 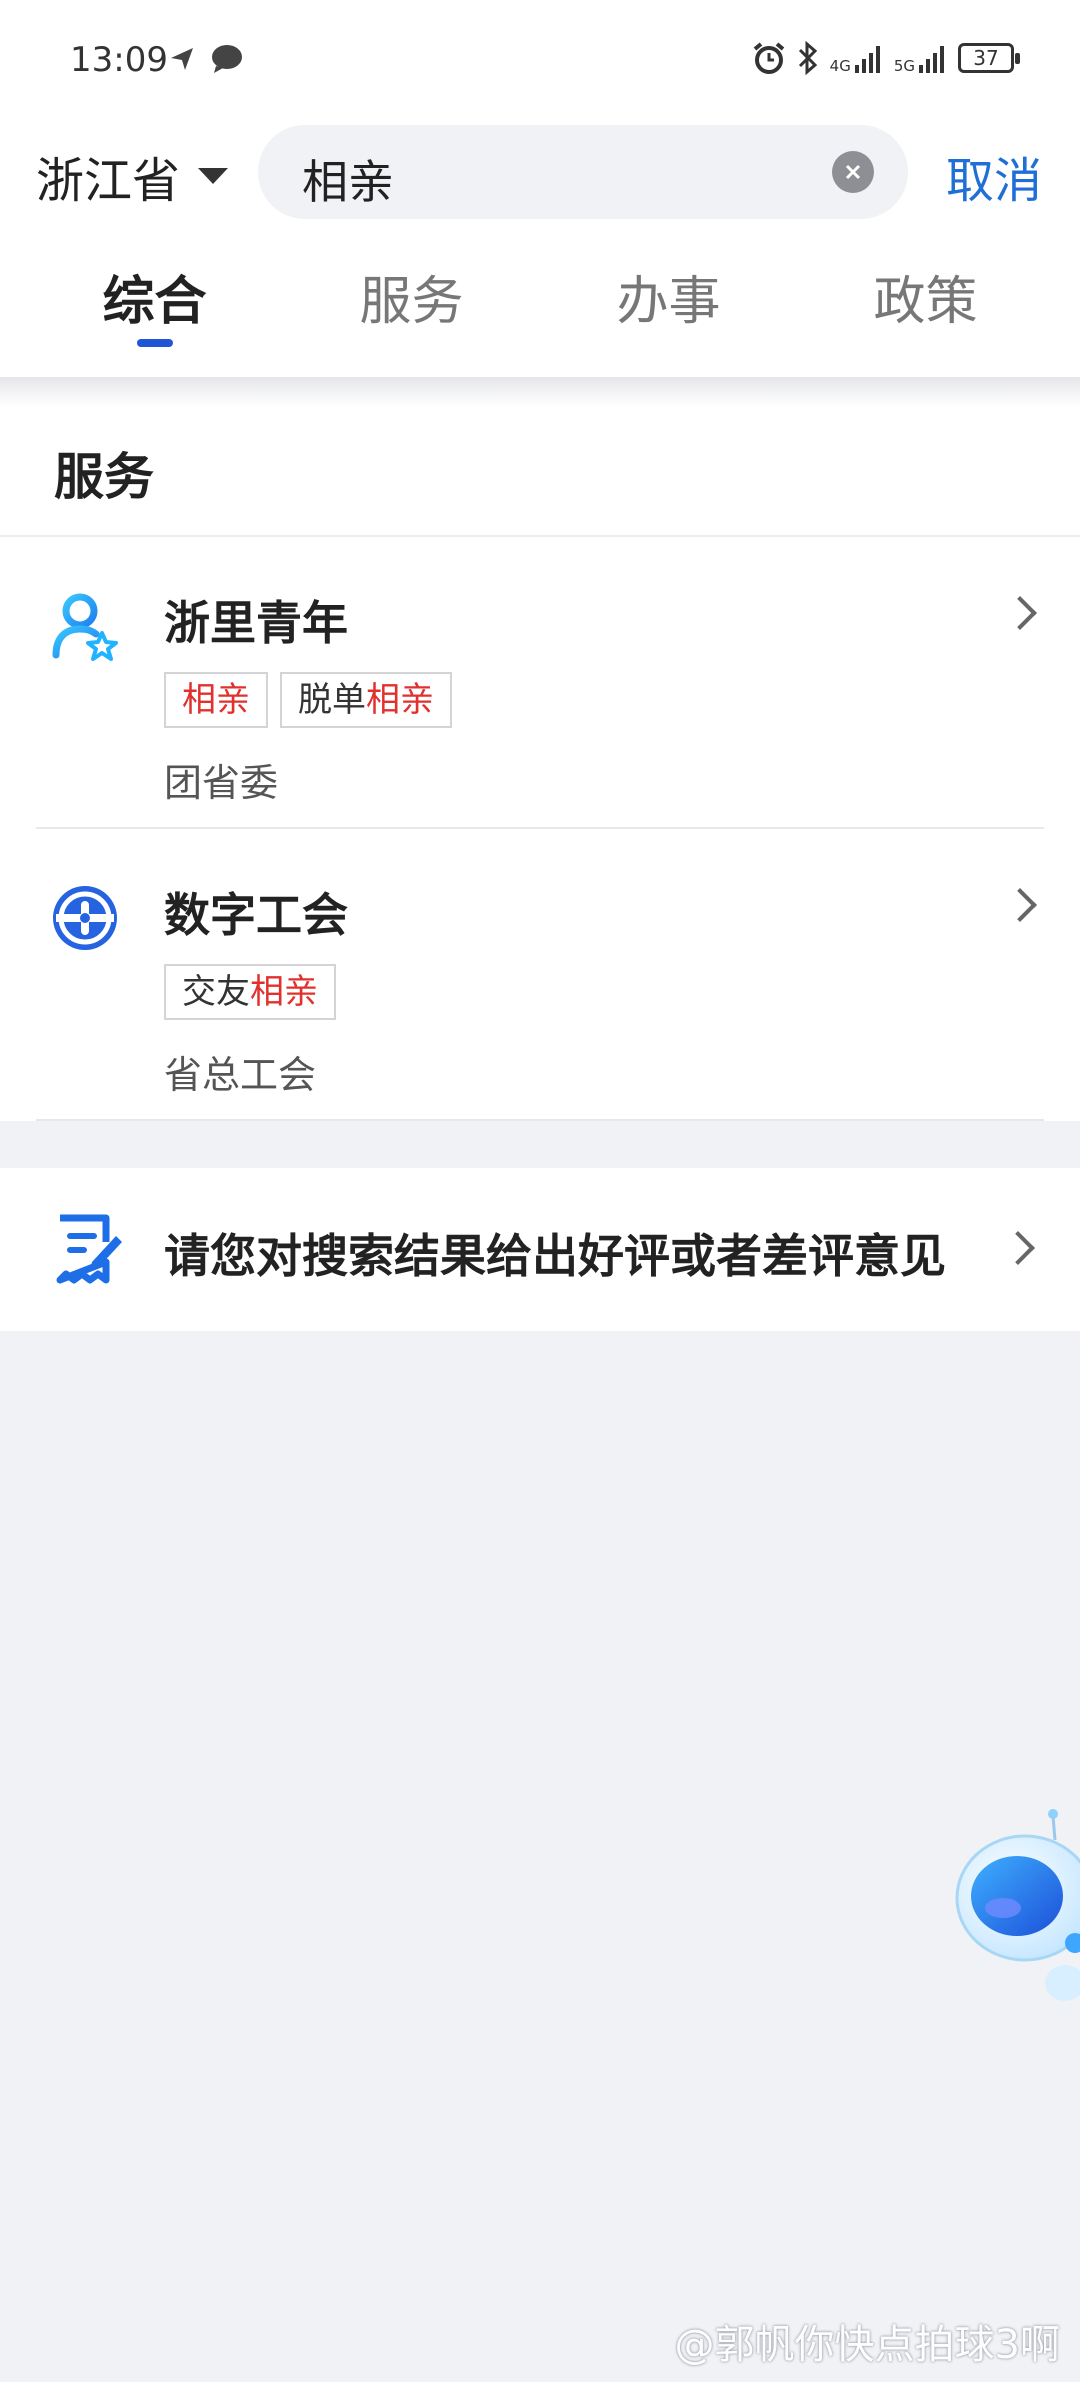 I want to click on service-name: 数字工会, so click(x=256, y=915).